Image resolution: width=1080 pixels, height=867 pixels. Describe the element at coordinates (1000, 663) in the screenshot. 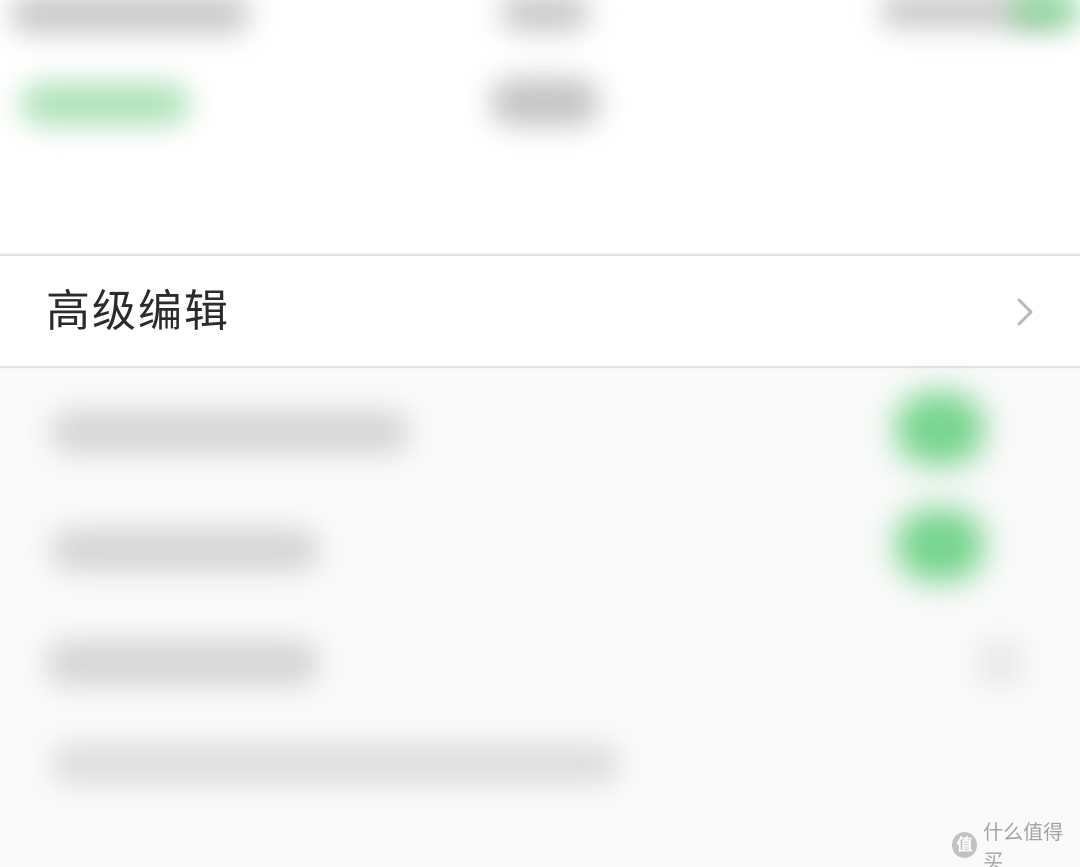

I see `blurred-chevron` at that location.